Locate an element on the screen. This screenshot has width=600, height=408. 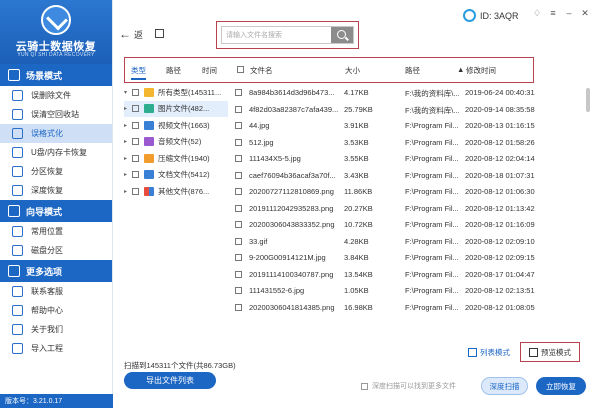
column-name: 文件名 is located at coordinates (261, 70).